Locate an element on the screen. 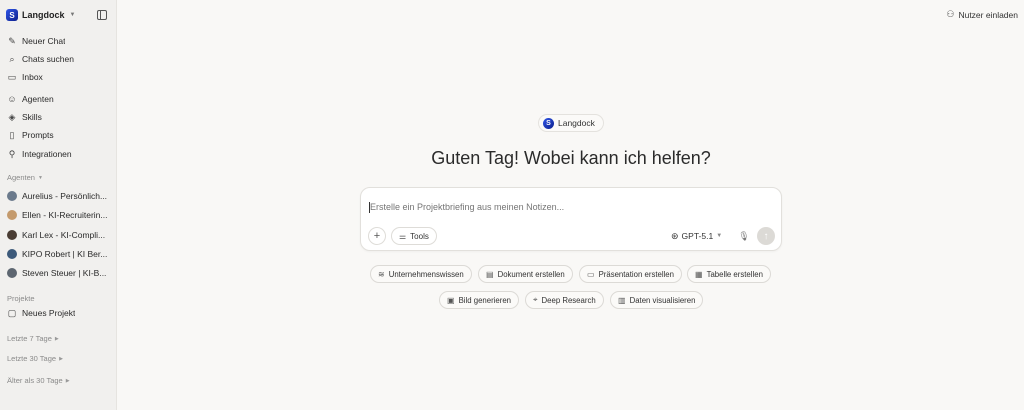 The height and width of the screenshot is (410, 1024). suggestion-deep-research: ⌖ Deep Research is located at coordinates (564, 300).